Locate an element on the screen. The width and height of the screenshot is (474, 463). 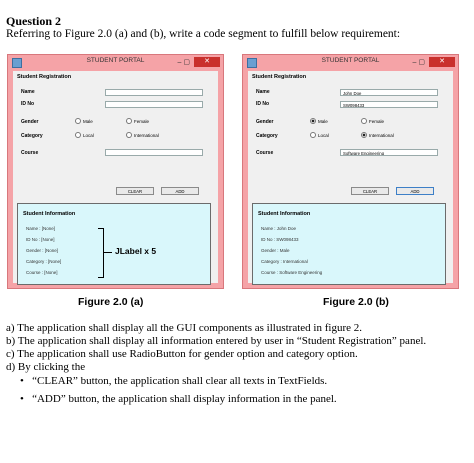
bracket-pointer is located at coordinates (108, 252).